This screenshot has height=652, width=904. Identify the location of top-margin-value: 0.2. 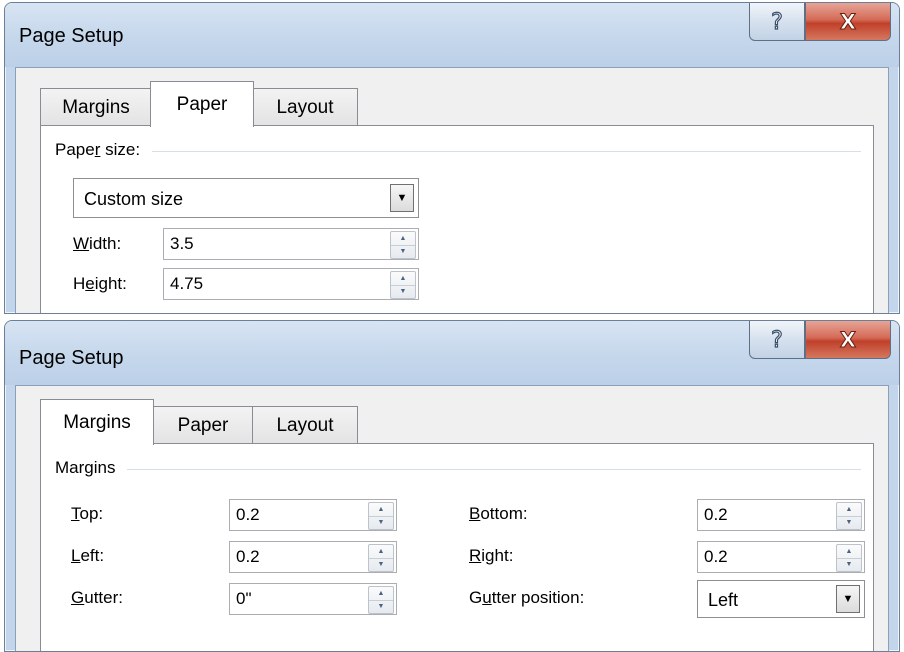
(248, 514).